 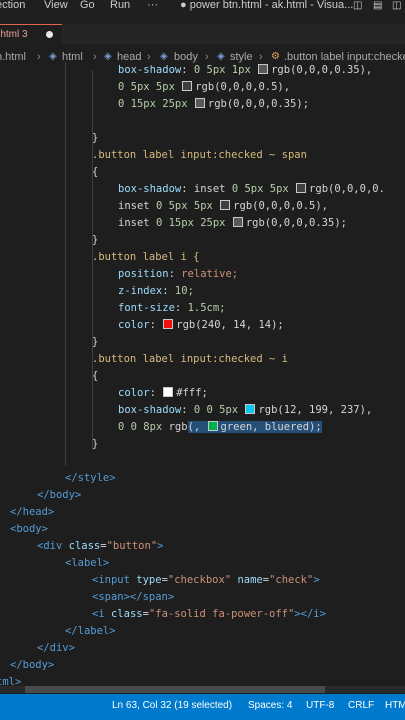 I want to click on html-tag: </div>, so click(x=56, y=648).